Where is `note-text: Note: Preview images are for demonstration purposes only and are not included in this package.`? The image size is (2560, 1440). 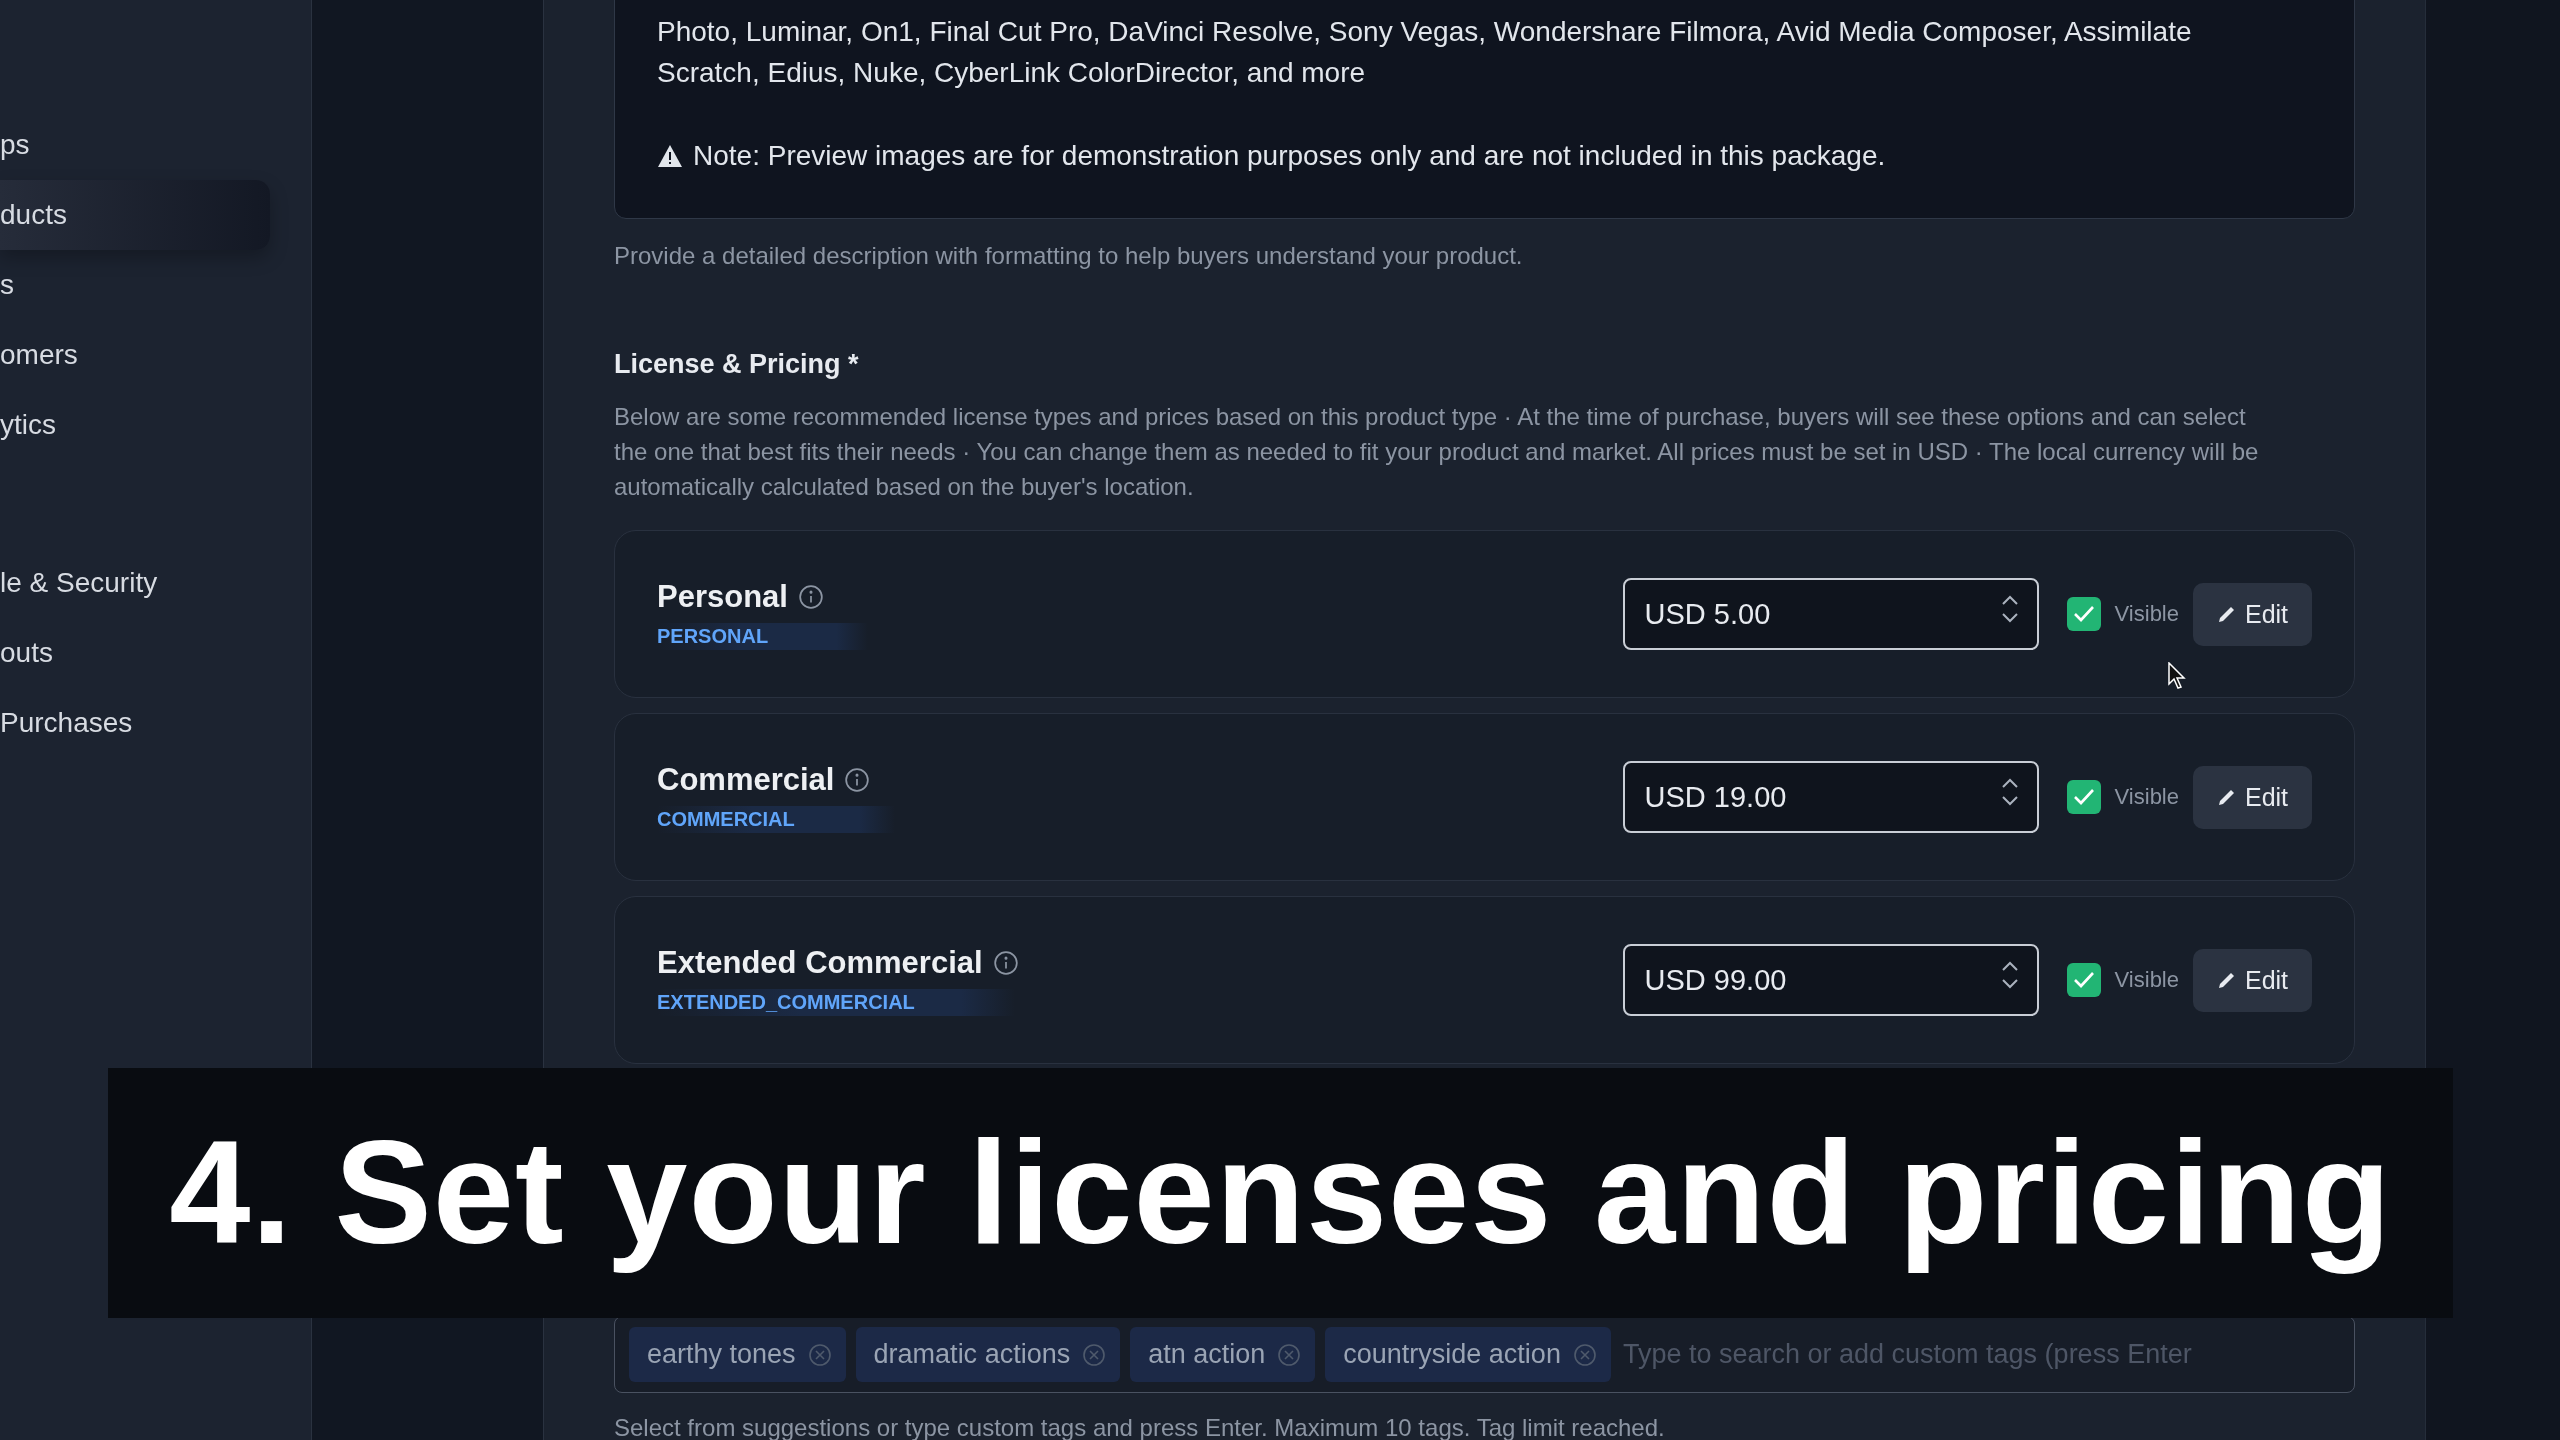
note-text: Note: Preview images are for demonstration purposes only and are not included in this package. is located at coordinates (1289, 156).